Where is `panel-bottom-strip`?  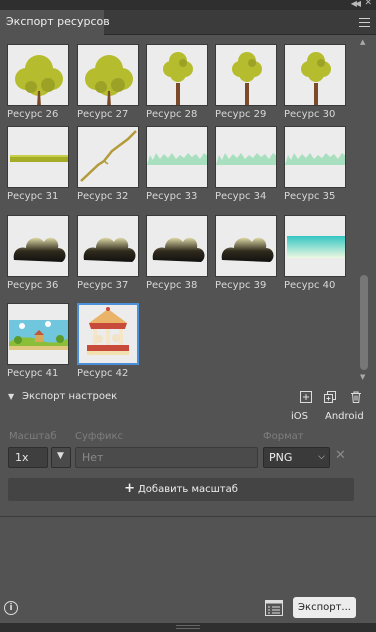 panel-bottom-strip is located at coordinates (188, 627).